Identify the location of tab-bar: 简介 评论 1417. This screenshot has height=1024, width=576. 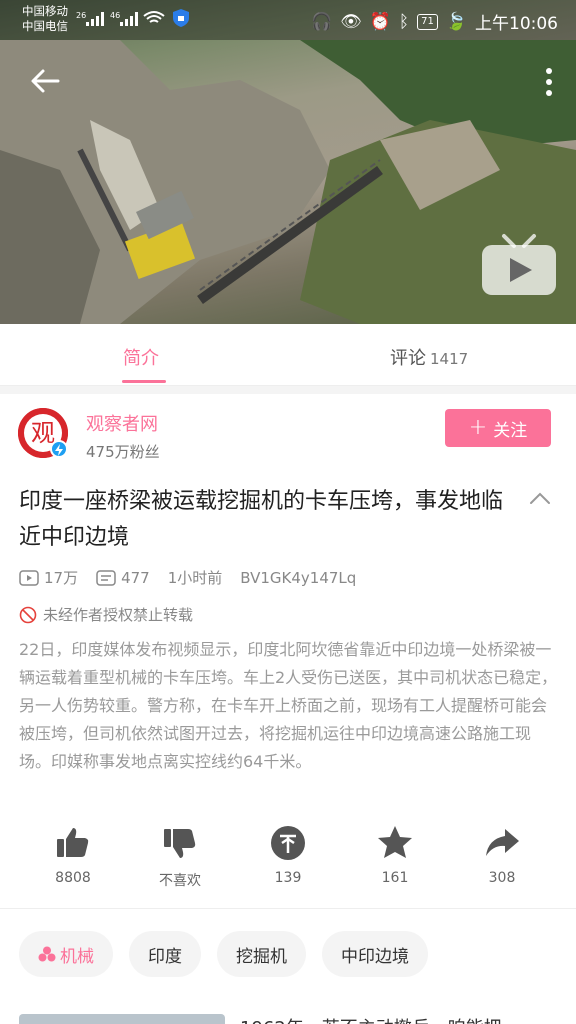
(288, 355).